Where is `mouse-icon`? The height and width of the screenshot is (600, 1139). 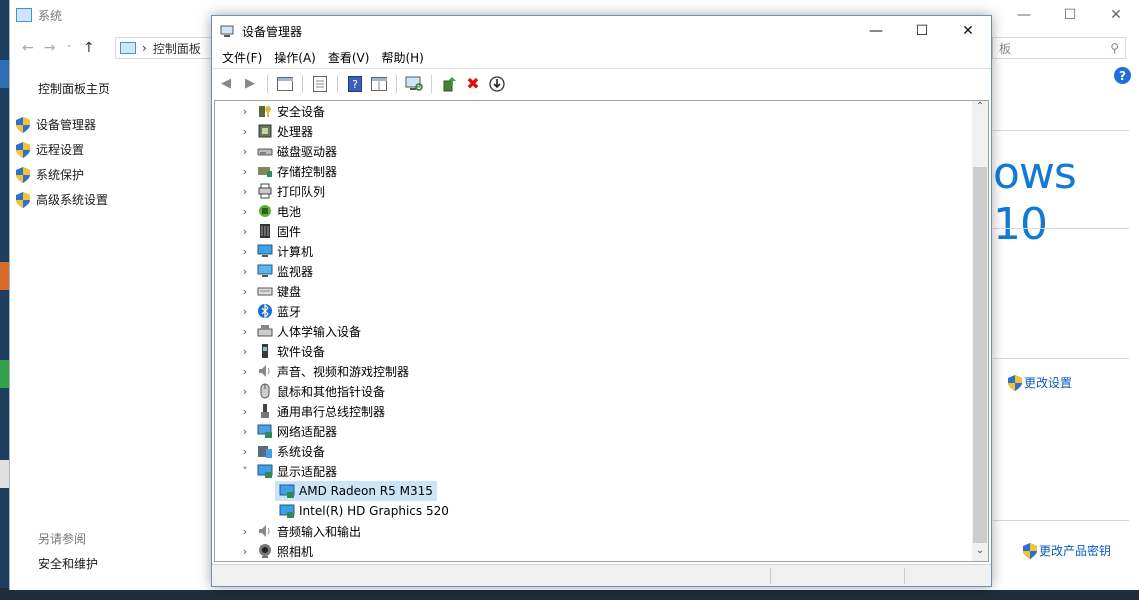
mouse-icon is located at coordinates (265, 391).